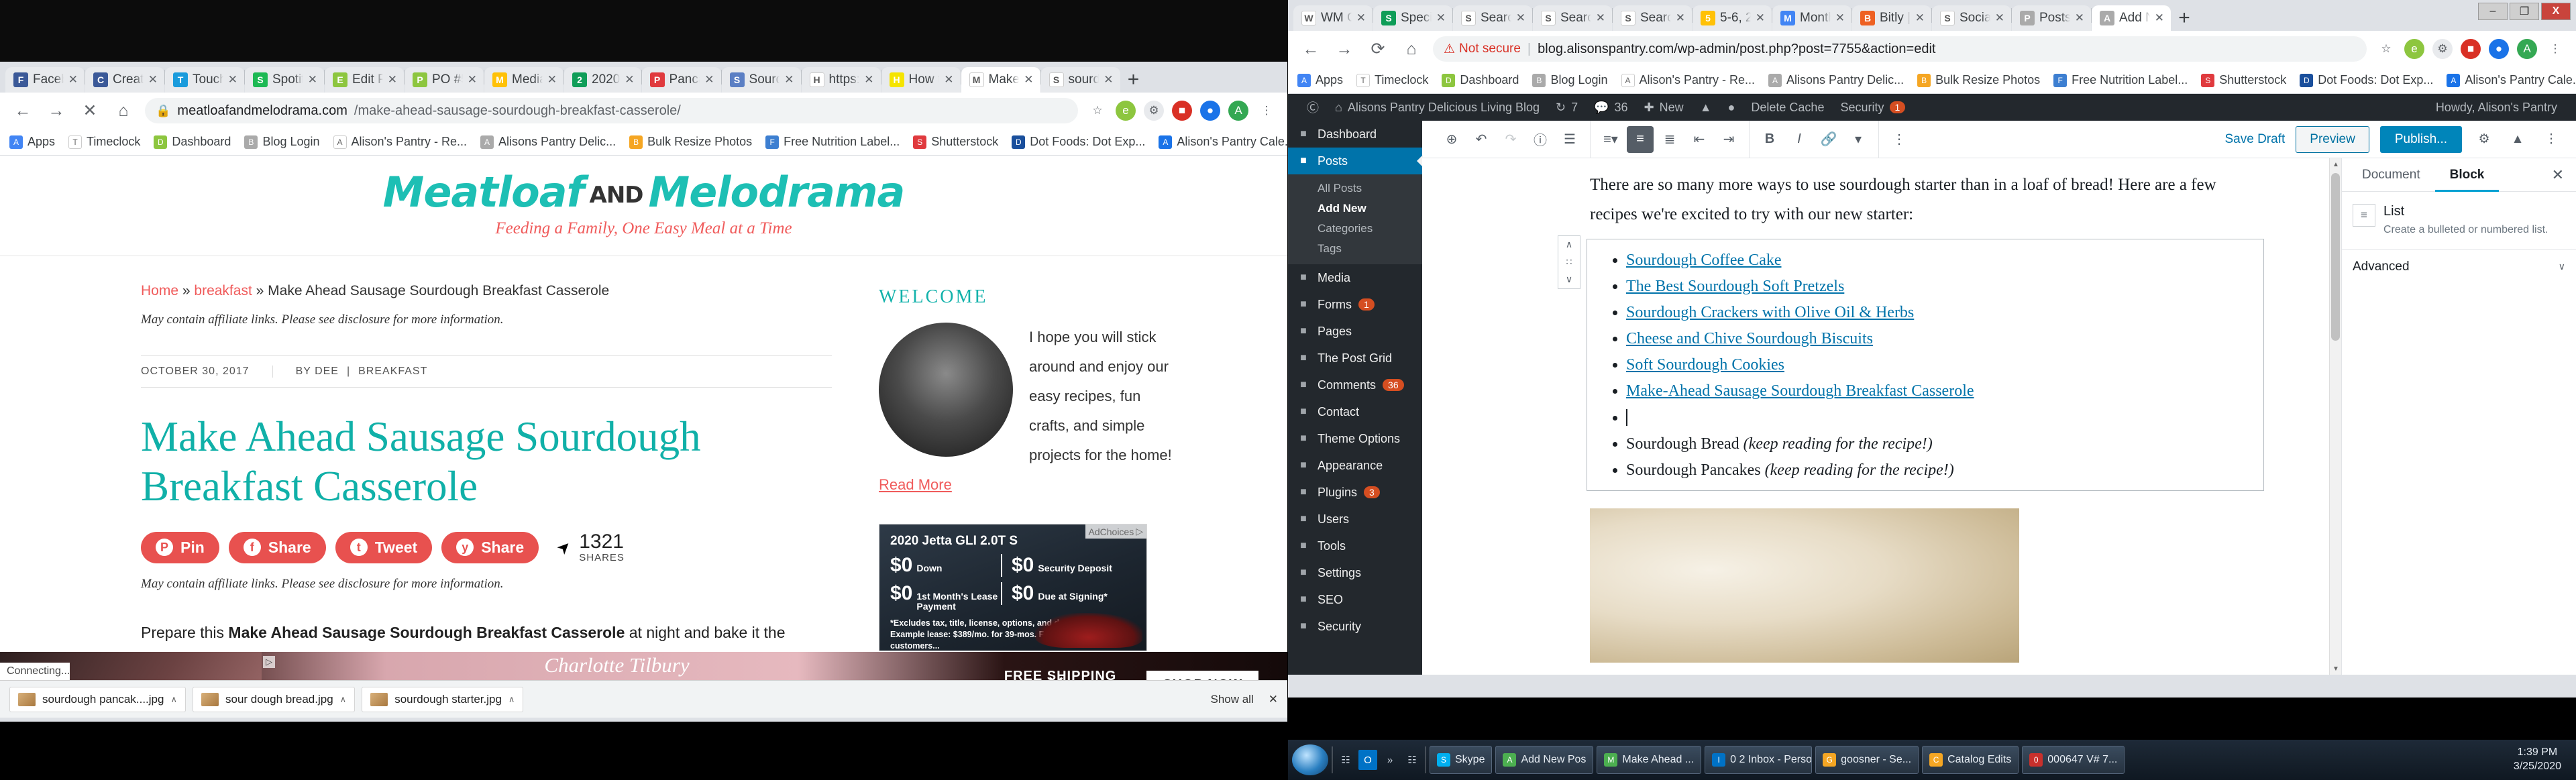 Image resolution: width=2576 pixels, height=780 pixels. Describe the element at coordinates (2524, 11) in the screenshot. I see `restore-button: ❐` at that location.